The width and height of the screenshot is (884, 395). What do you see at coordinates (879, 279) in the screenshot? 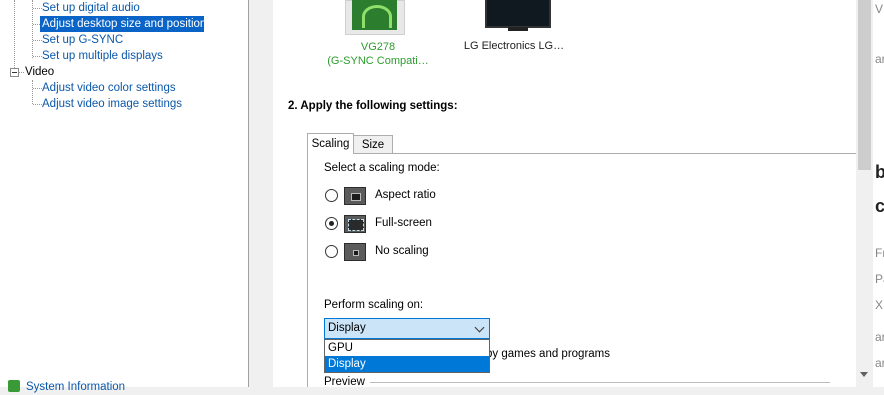
I see `edge-text: Pa` at bounding box center [879, 279].